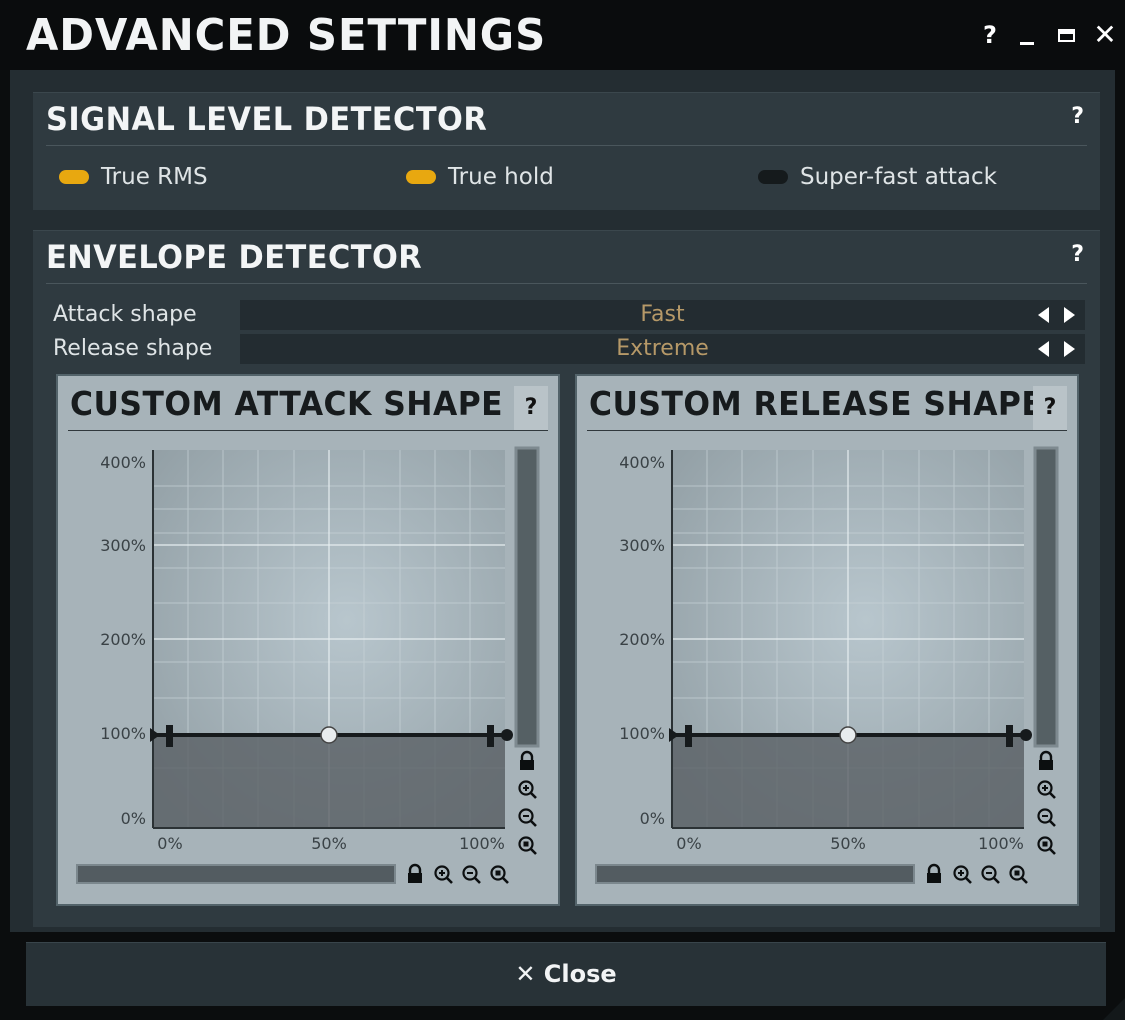 The width and height of the screenshot is (1125, 1020). What do you see at coordinates (1027, 35) in the screenshot?
I see `minimize-icon` at bounding box center [1027, 35].